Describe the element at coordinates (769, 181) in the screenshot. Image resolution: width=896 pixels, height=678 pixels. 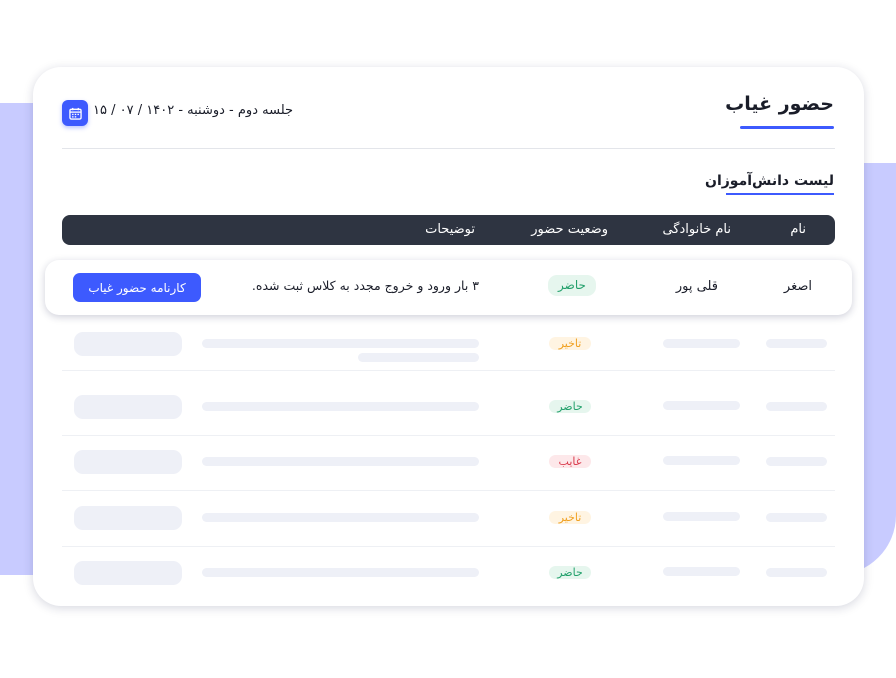
I see `section-title: لیست دانش‌آموزان` at that location.